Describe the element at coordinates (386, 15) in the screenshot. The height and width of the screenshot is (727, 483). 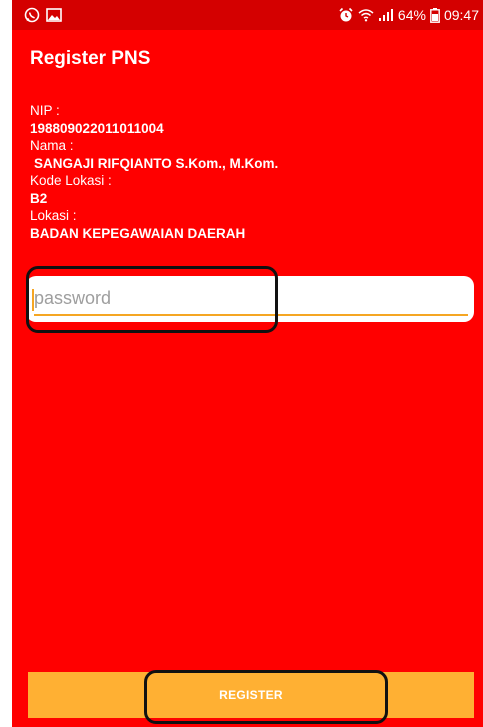
I see `signal-icon` at that location.